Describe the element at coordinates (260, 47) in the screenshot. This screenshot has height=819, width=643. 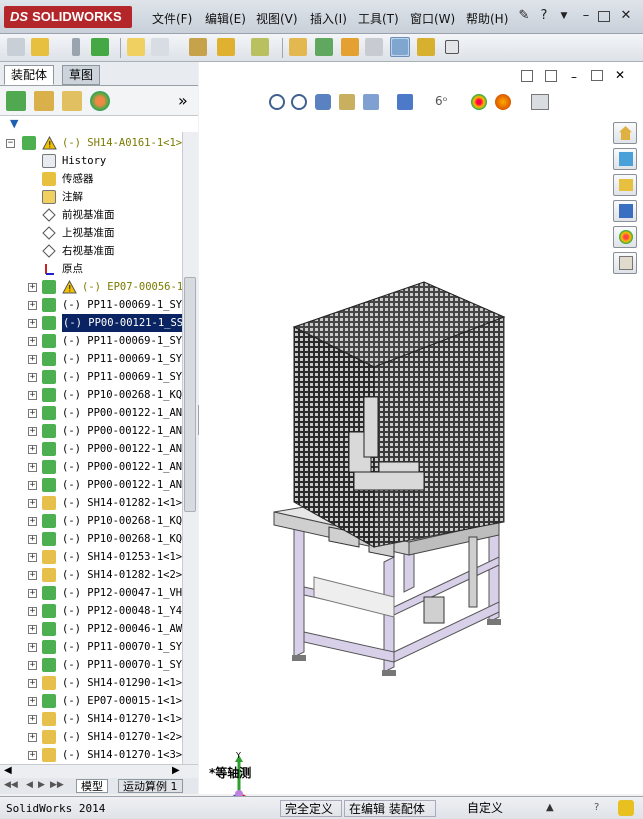
I see `explode-button` at that location.